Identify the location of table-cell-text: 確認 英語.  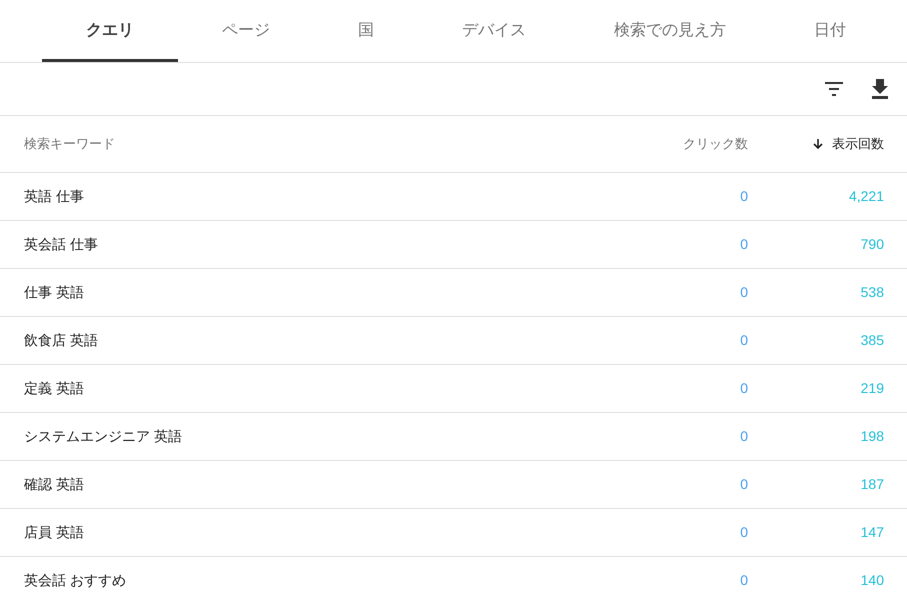
(54, 484).